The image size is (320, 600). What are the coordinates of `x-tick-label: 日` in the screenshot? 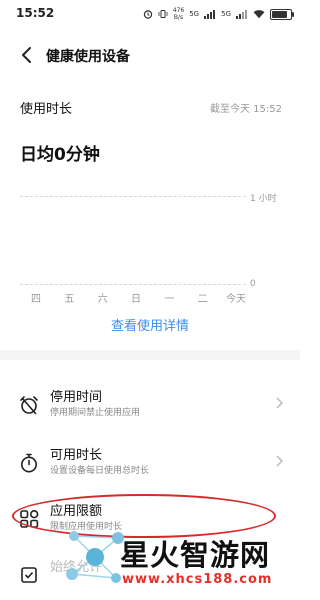 It's located at (136, 299).